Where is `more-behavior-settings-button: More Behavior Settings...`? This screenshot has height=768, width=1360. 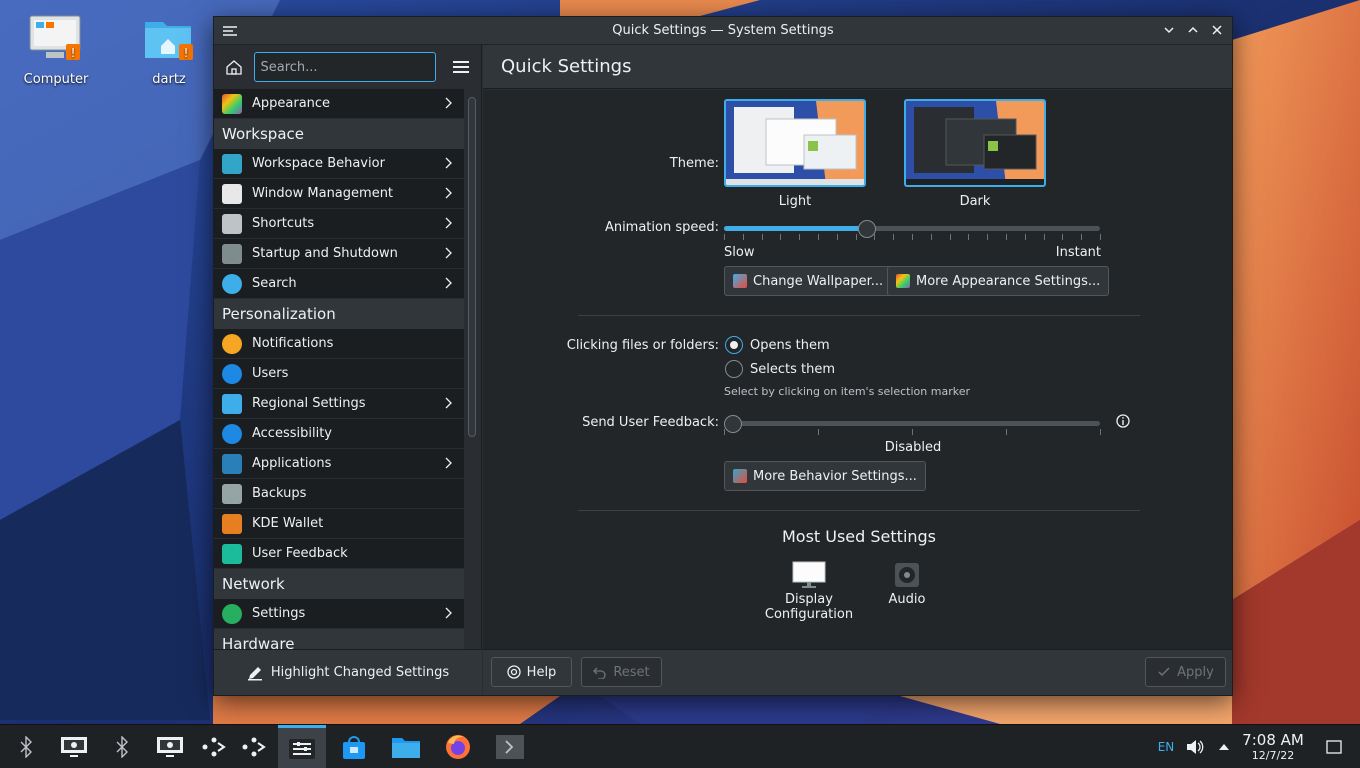
more-behavior-settings-button: More Behavior Settings... is located at coordinates (825, 476).